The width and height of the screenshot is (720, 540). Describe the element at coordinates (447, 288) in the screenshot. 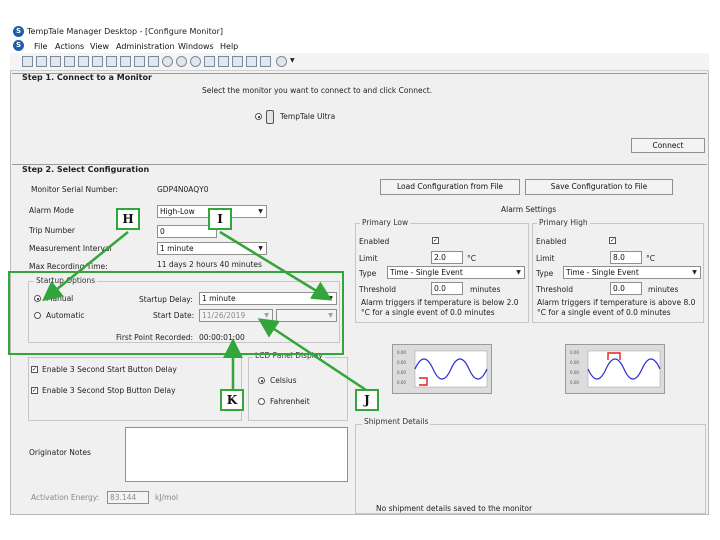

I see `low-threshold-input: 0.0` at that location.